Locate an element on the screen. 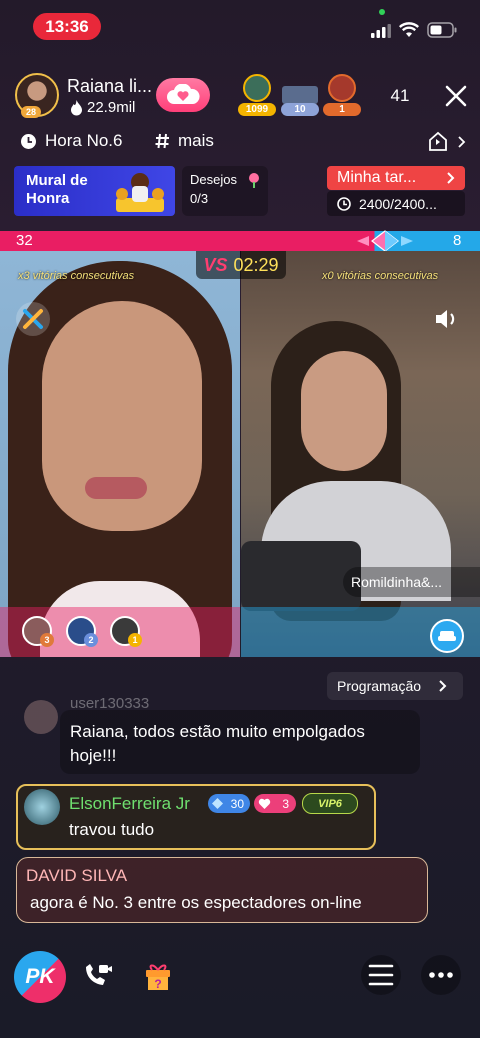 This screenshot has height=1038, width=480. program-label: Programação is located at coordinates (379, 686).